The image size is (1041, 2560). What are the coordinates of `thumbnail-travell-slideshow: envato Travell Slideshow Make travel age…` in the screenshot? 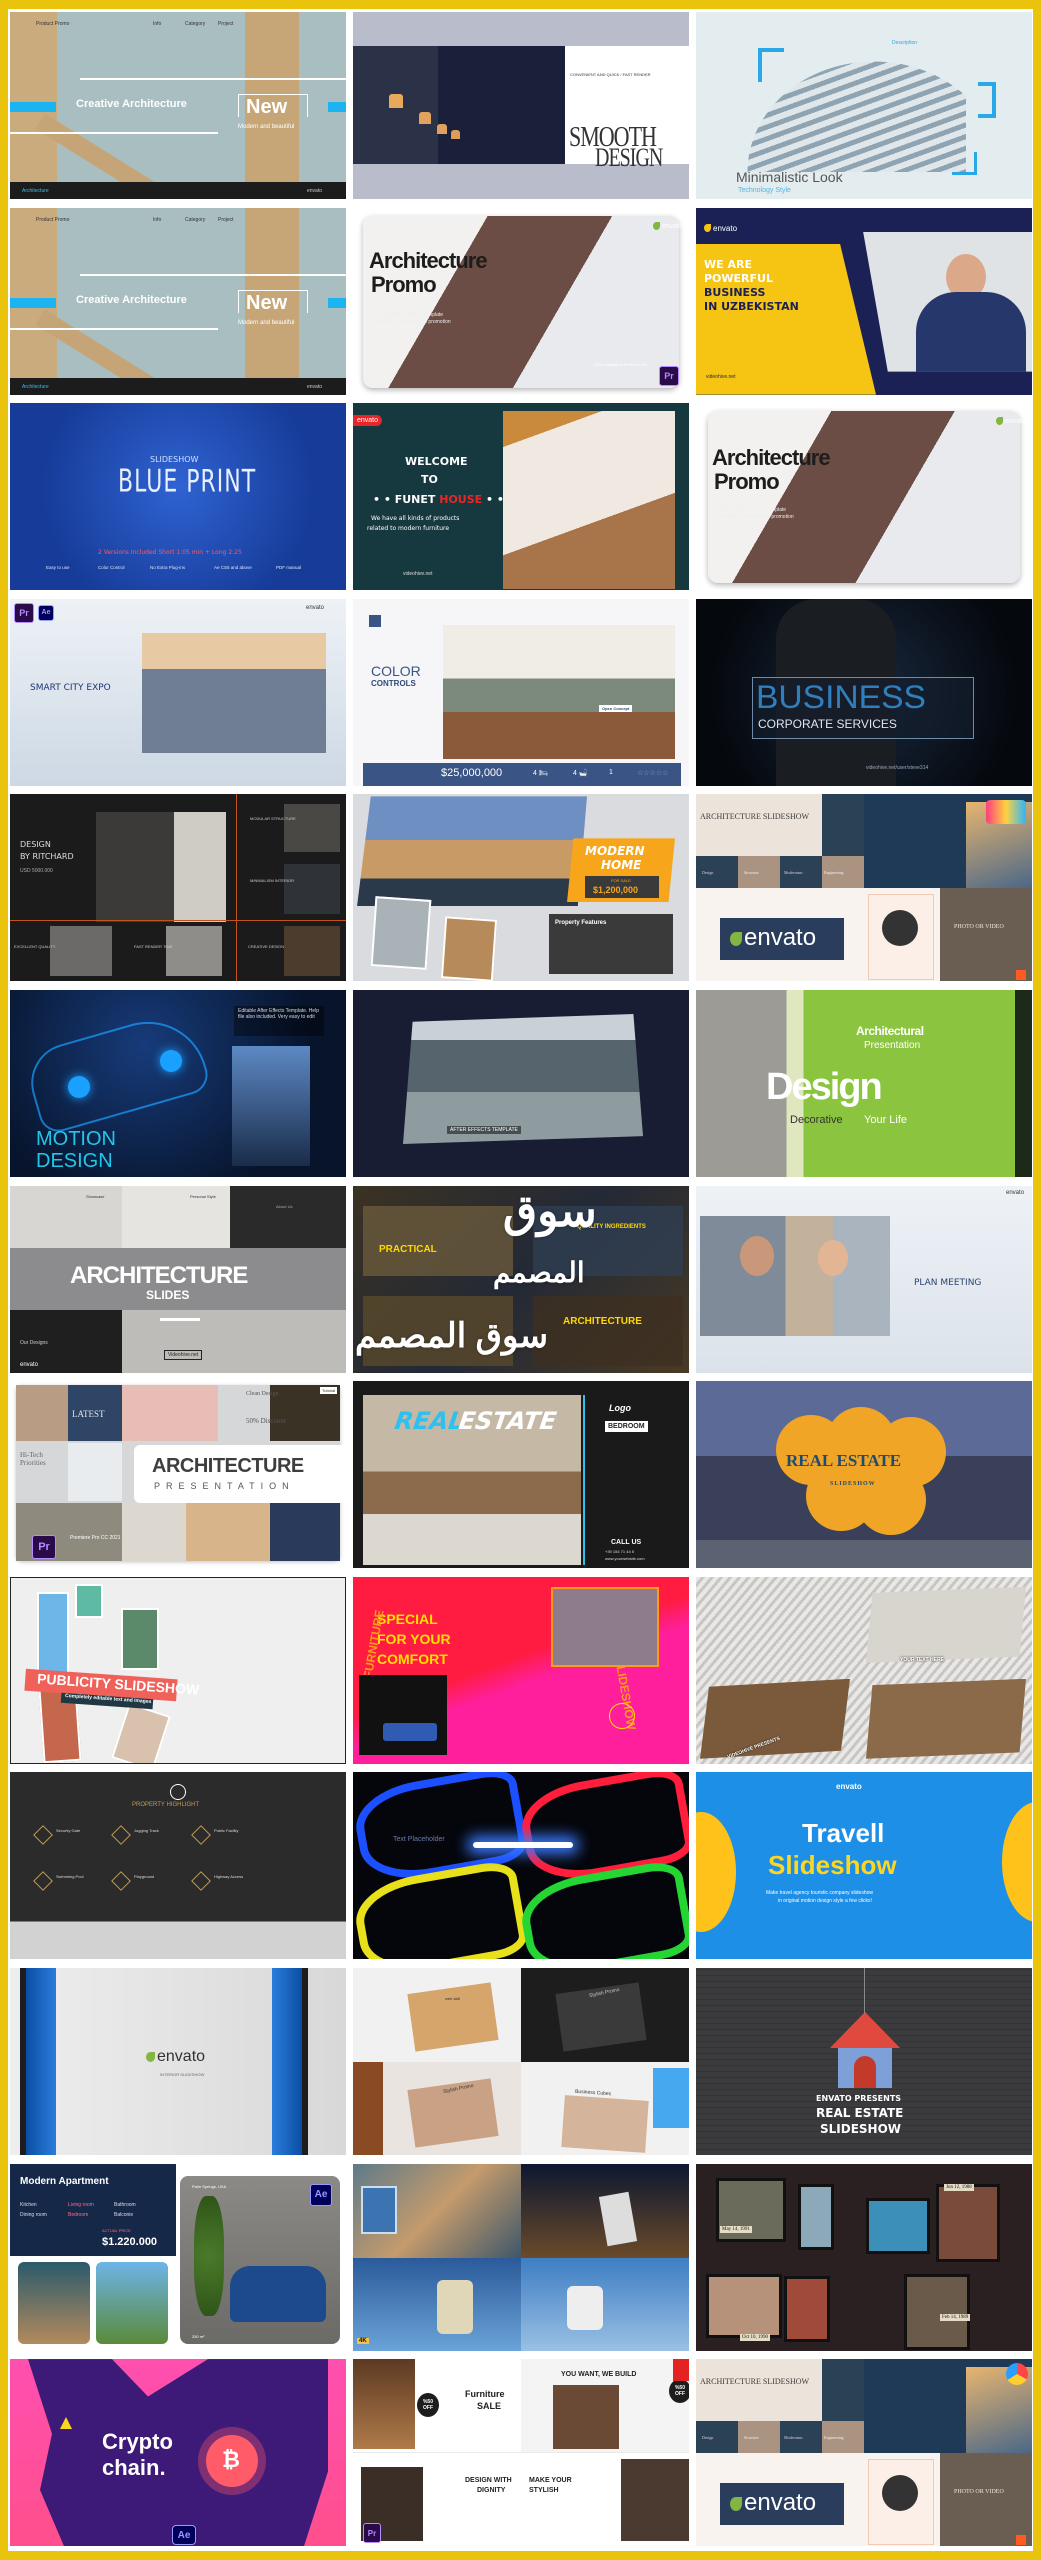 It's located at (864, 1866).